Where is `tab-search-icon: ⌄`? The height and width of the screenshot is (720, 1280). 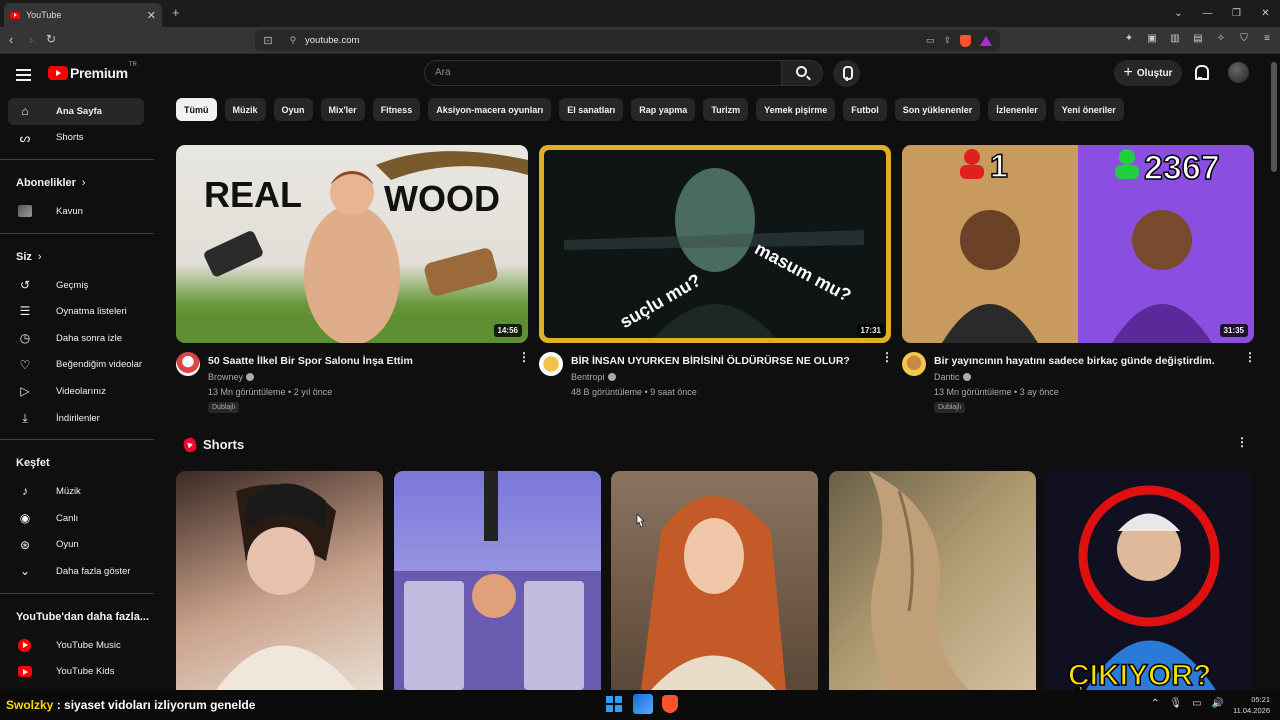
tab-search-icon: ⌄ is located at coordinates (1178, 13).